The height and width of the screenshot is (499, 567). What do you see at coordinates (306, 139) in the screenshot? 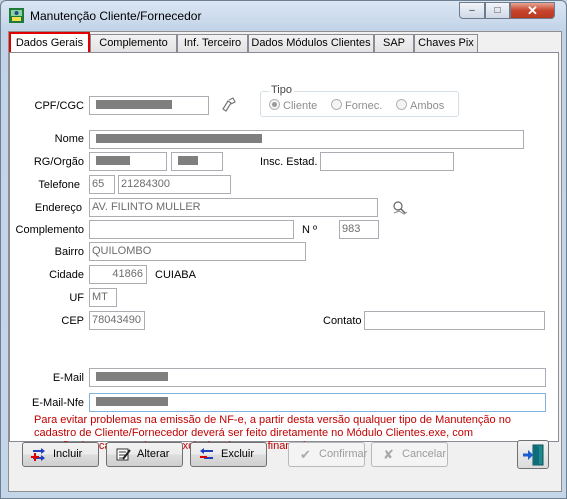
I see `nome-field` at bounding box center [306, 139].